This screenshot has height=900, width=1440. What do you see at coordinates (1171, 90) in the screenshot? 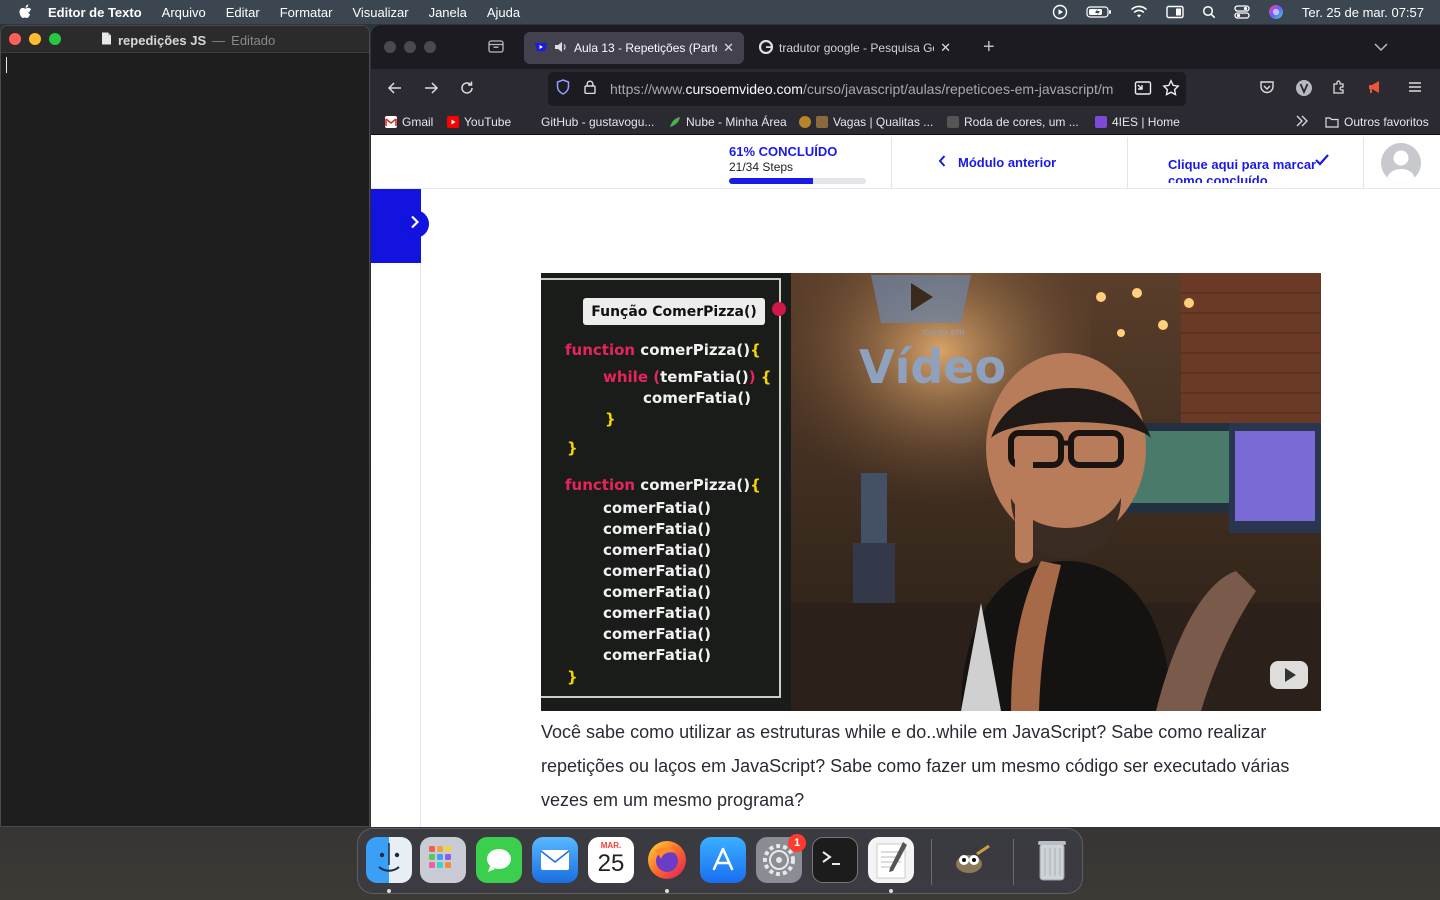
I see `bookmark-star-icon` at bounding box center [1171, 90].